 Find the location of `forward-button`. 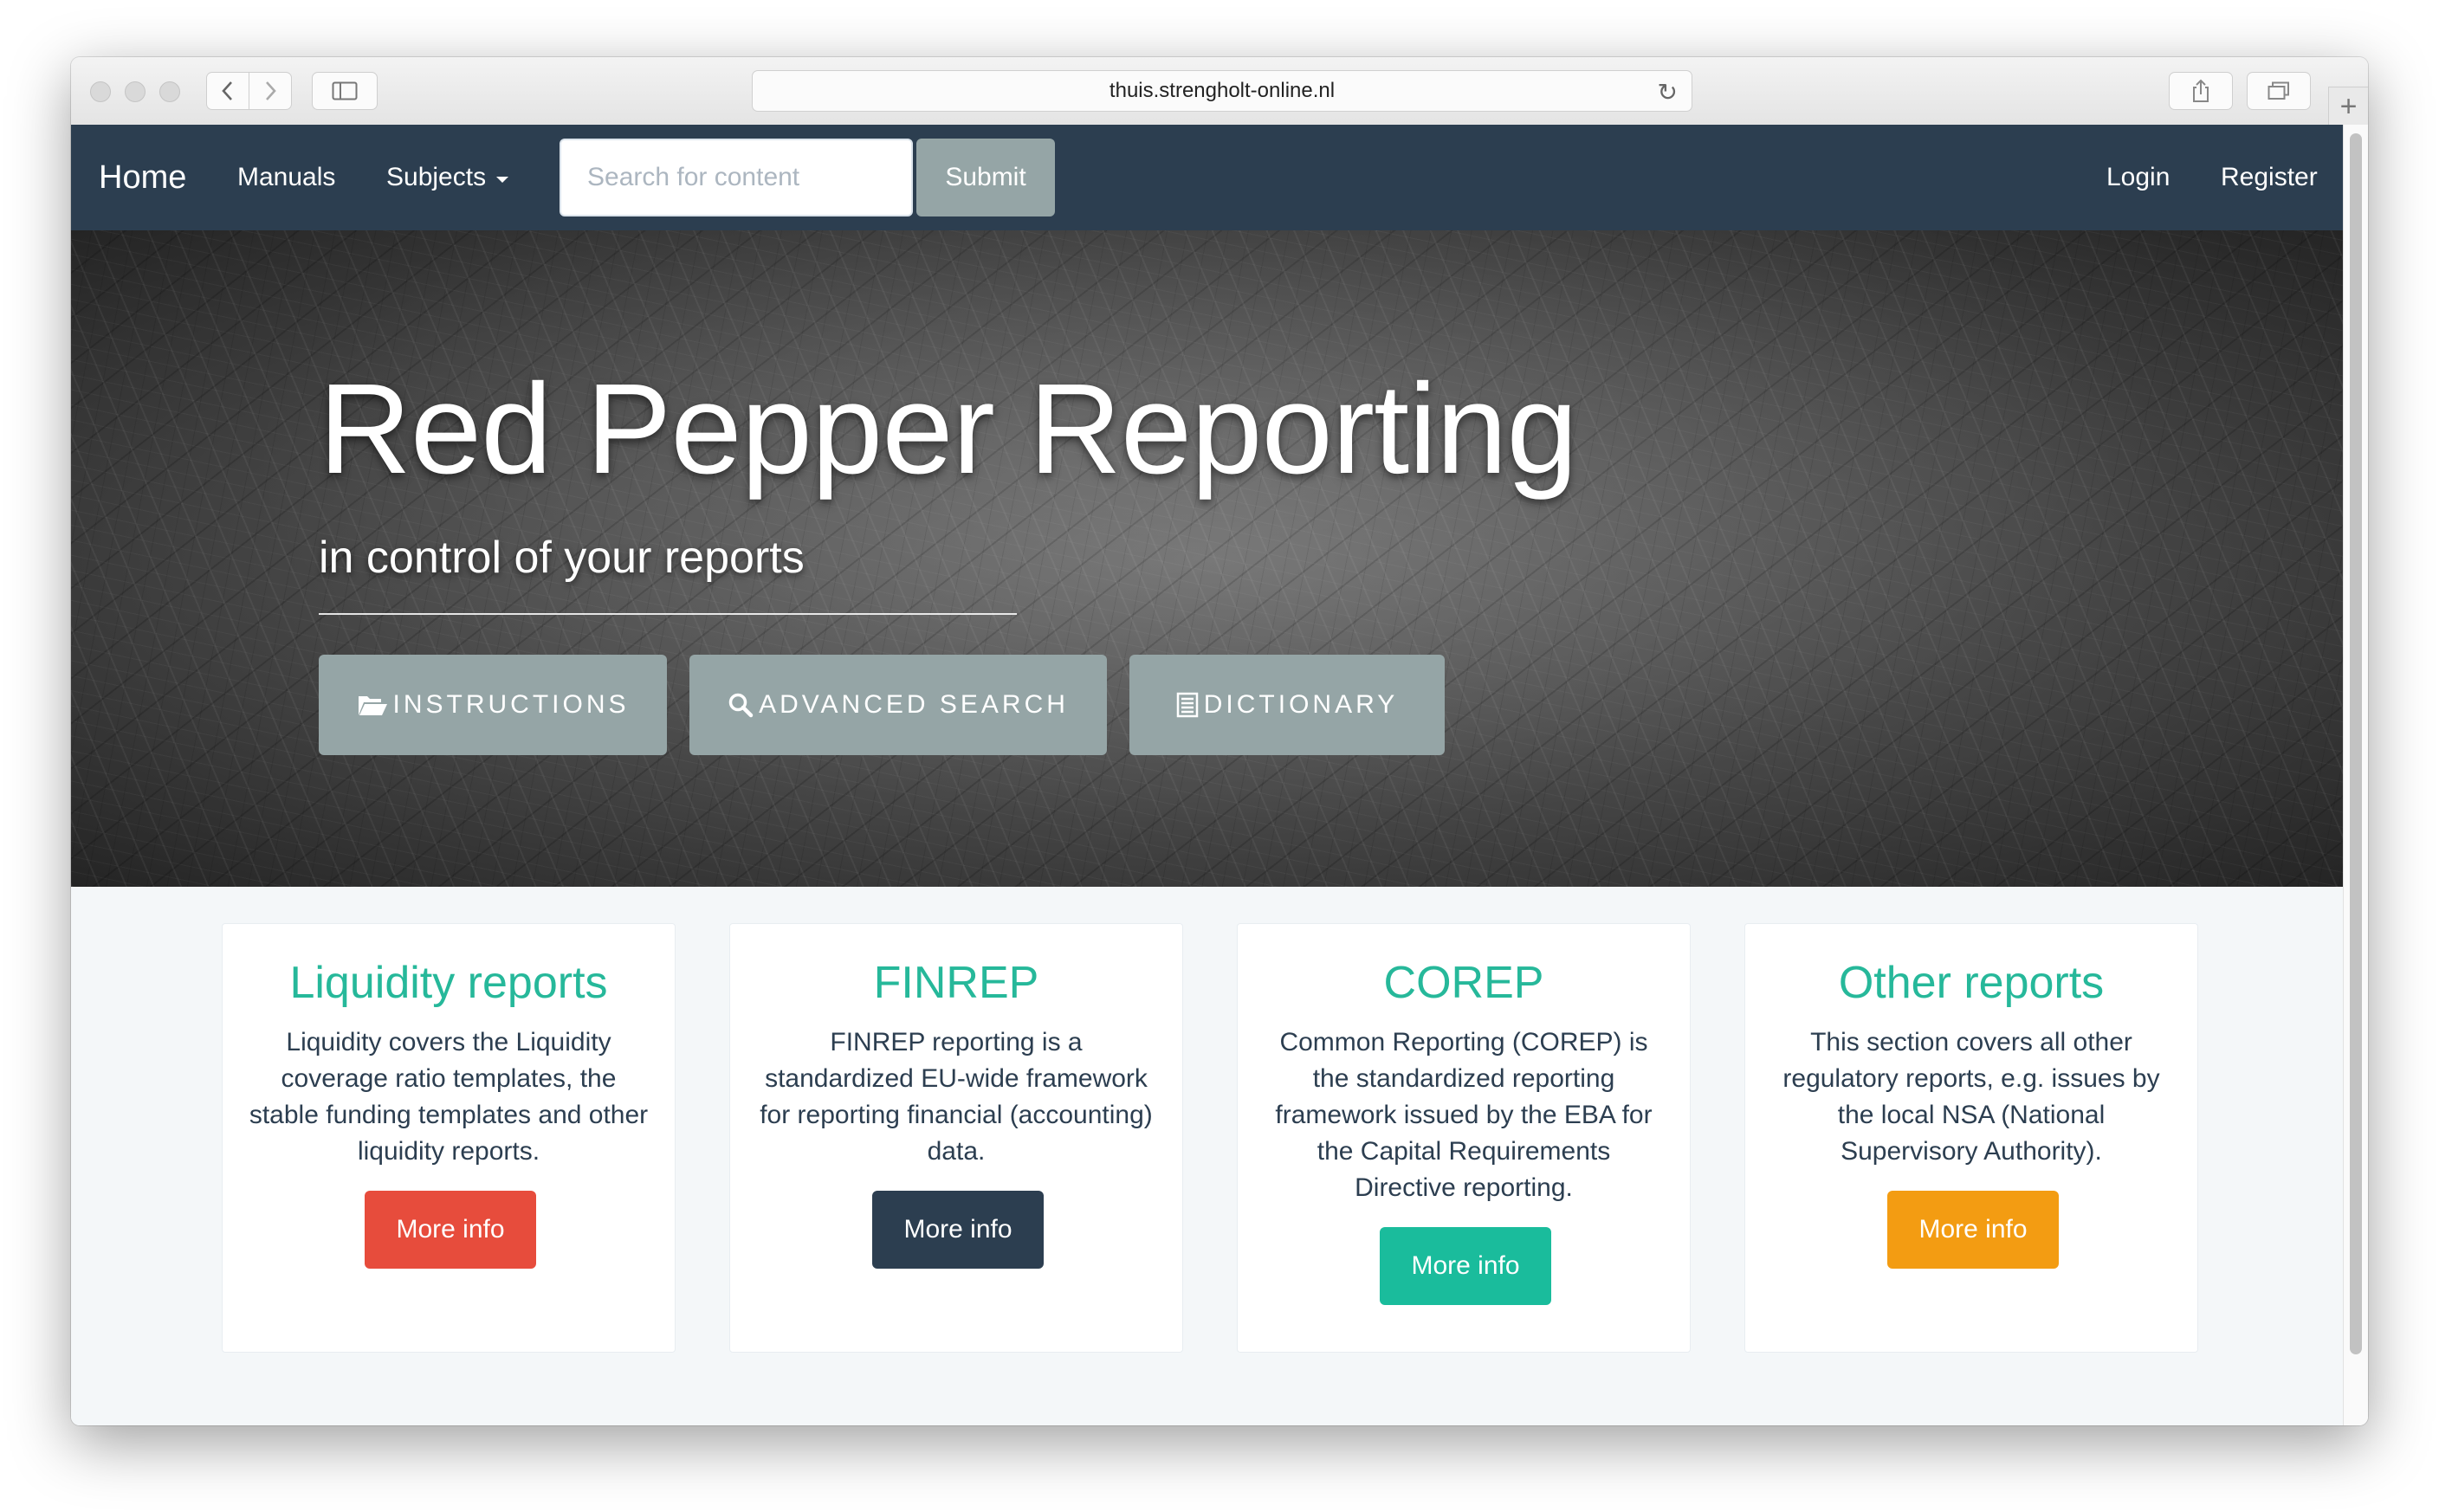

forward-button is located at coordinates (270, 91).